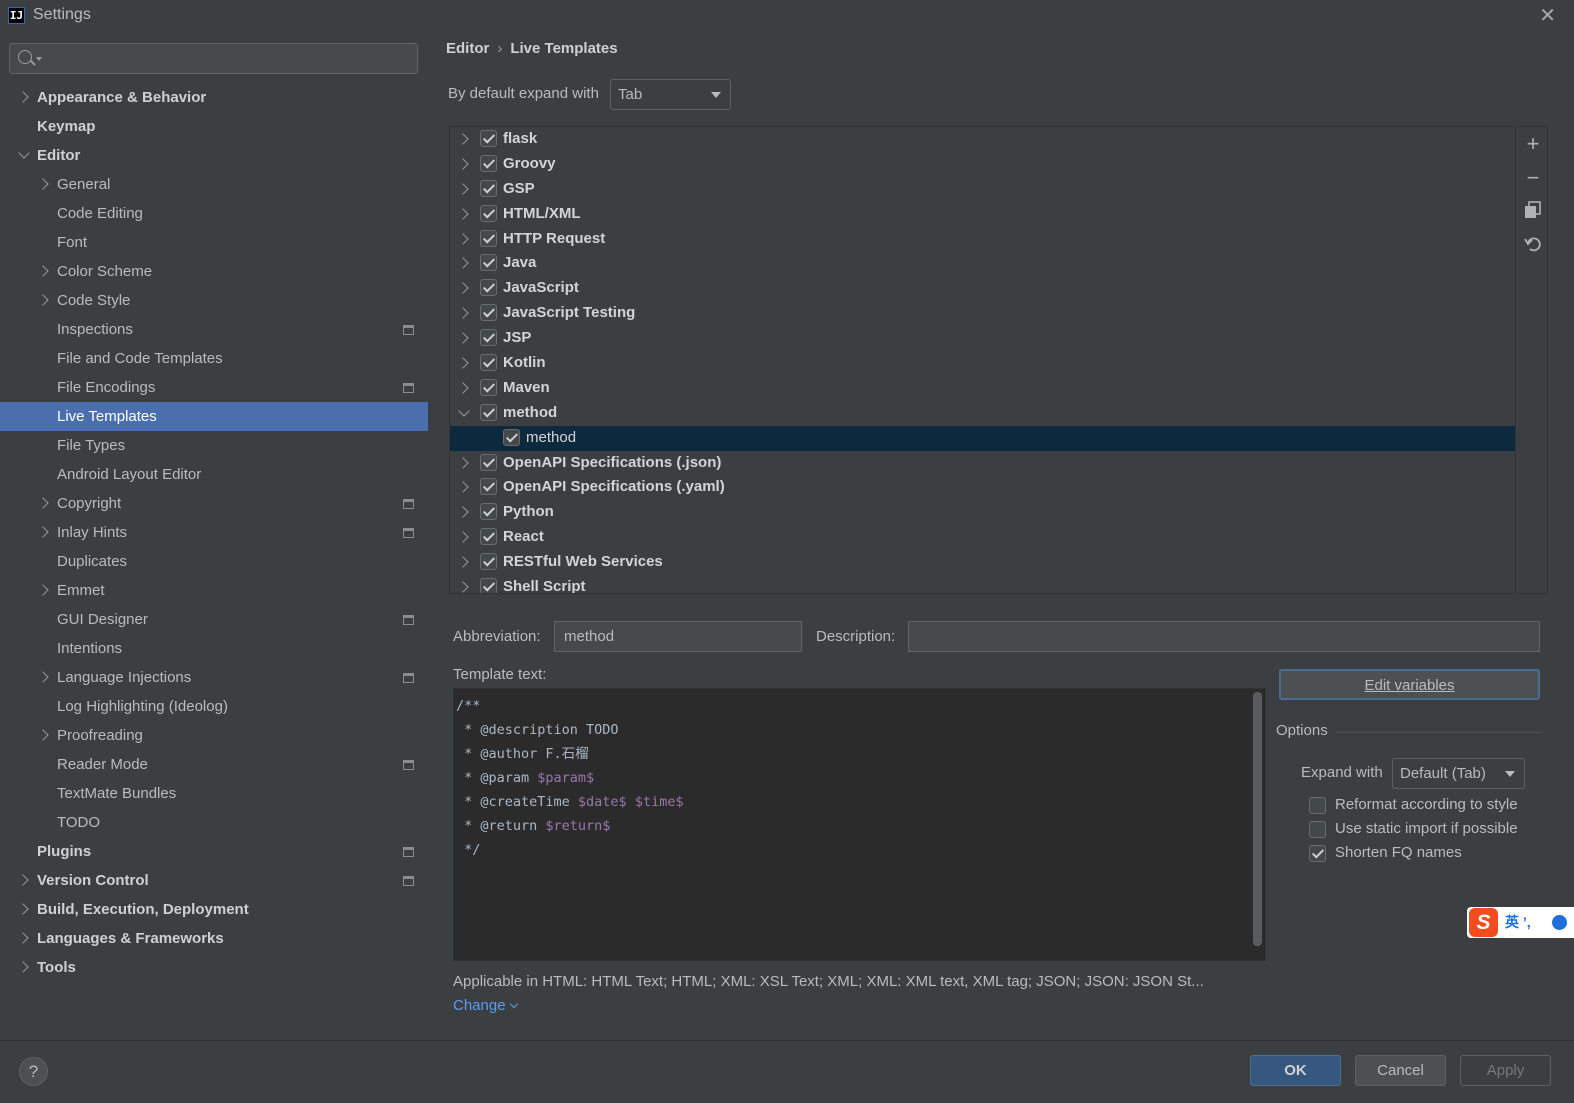 The image size is (1574, 1103). Describe the element at coordinates (213, 58) in the screenshot. I see `search-input` at that location.